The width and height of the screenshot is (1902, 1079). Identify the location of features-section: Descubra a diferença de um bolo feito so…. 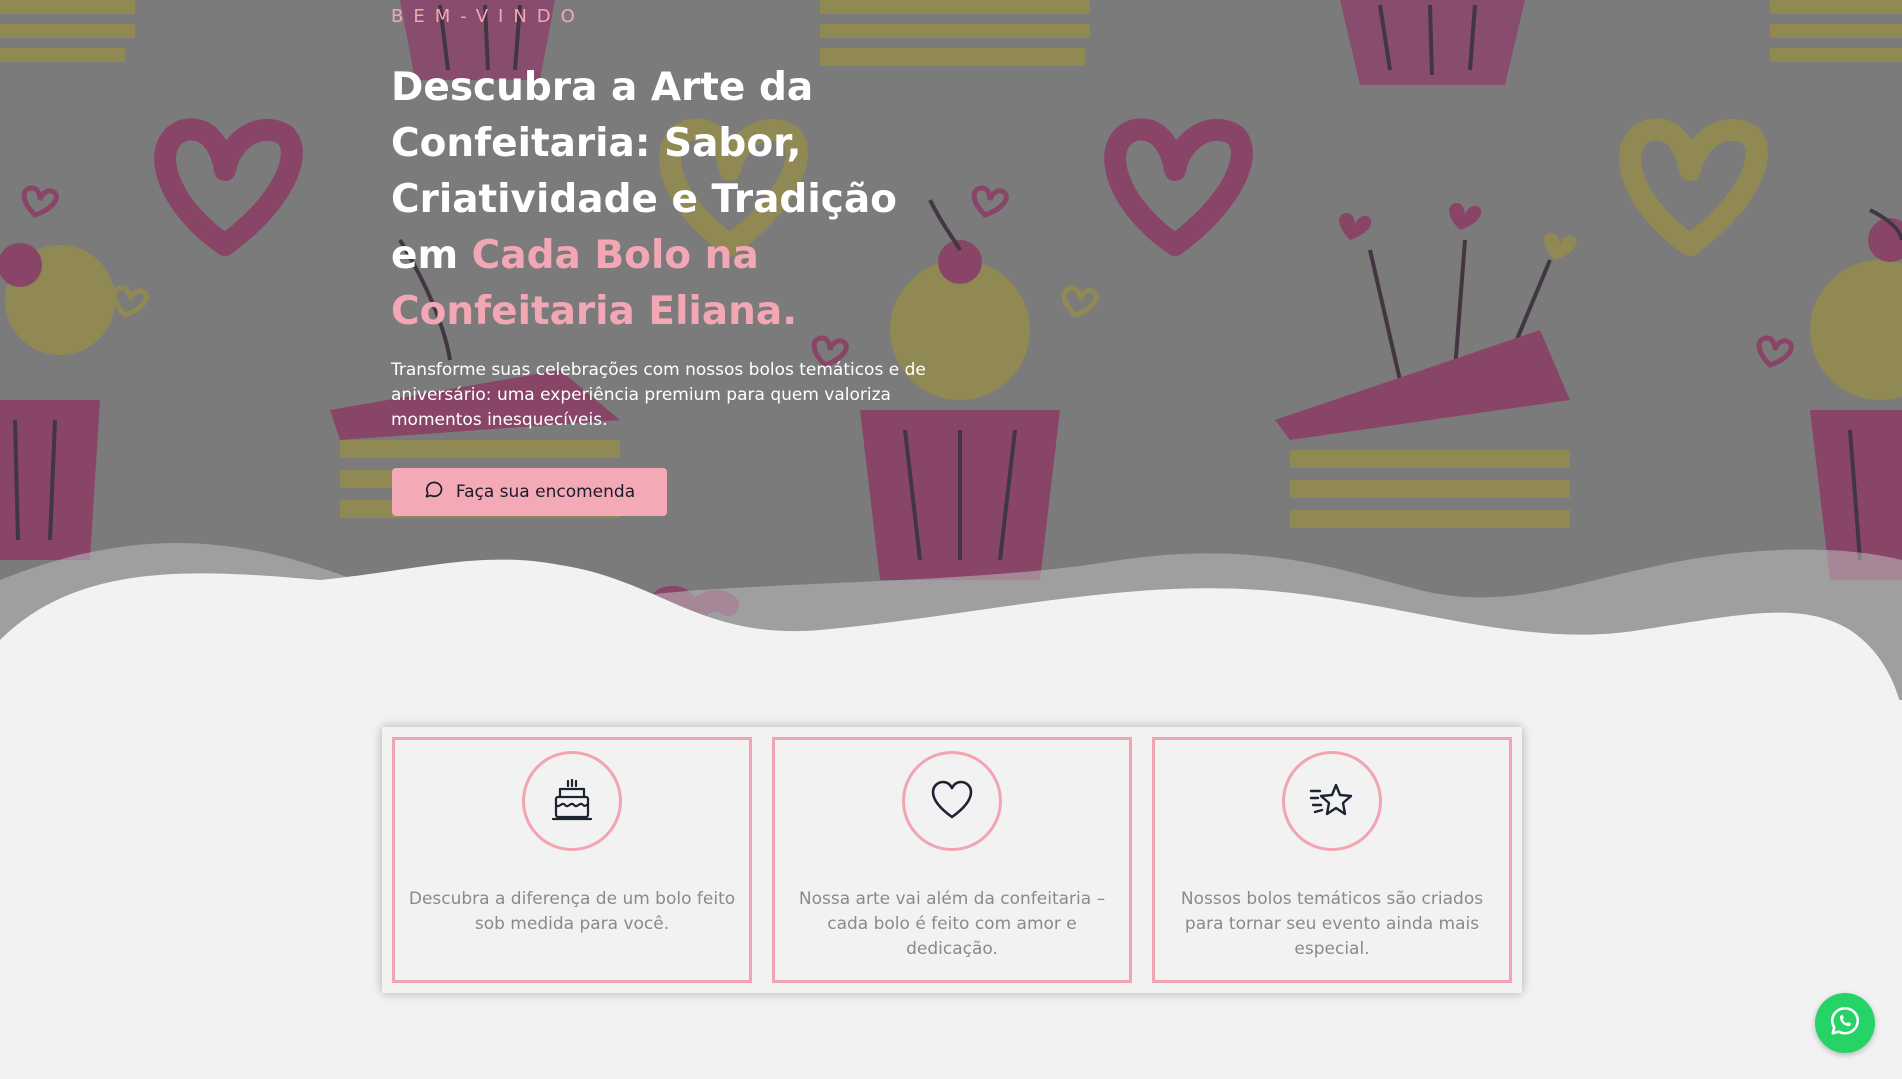
(952, 860).